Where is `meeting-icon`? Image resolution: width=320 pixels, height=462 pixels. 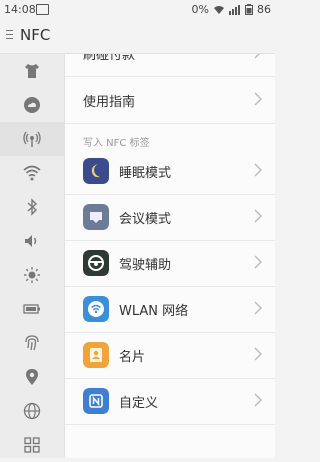
meeting-icon is located at coordinates (96, 217).